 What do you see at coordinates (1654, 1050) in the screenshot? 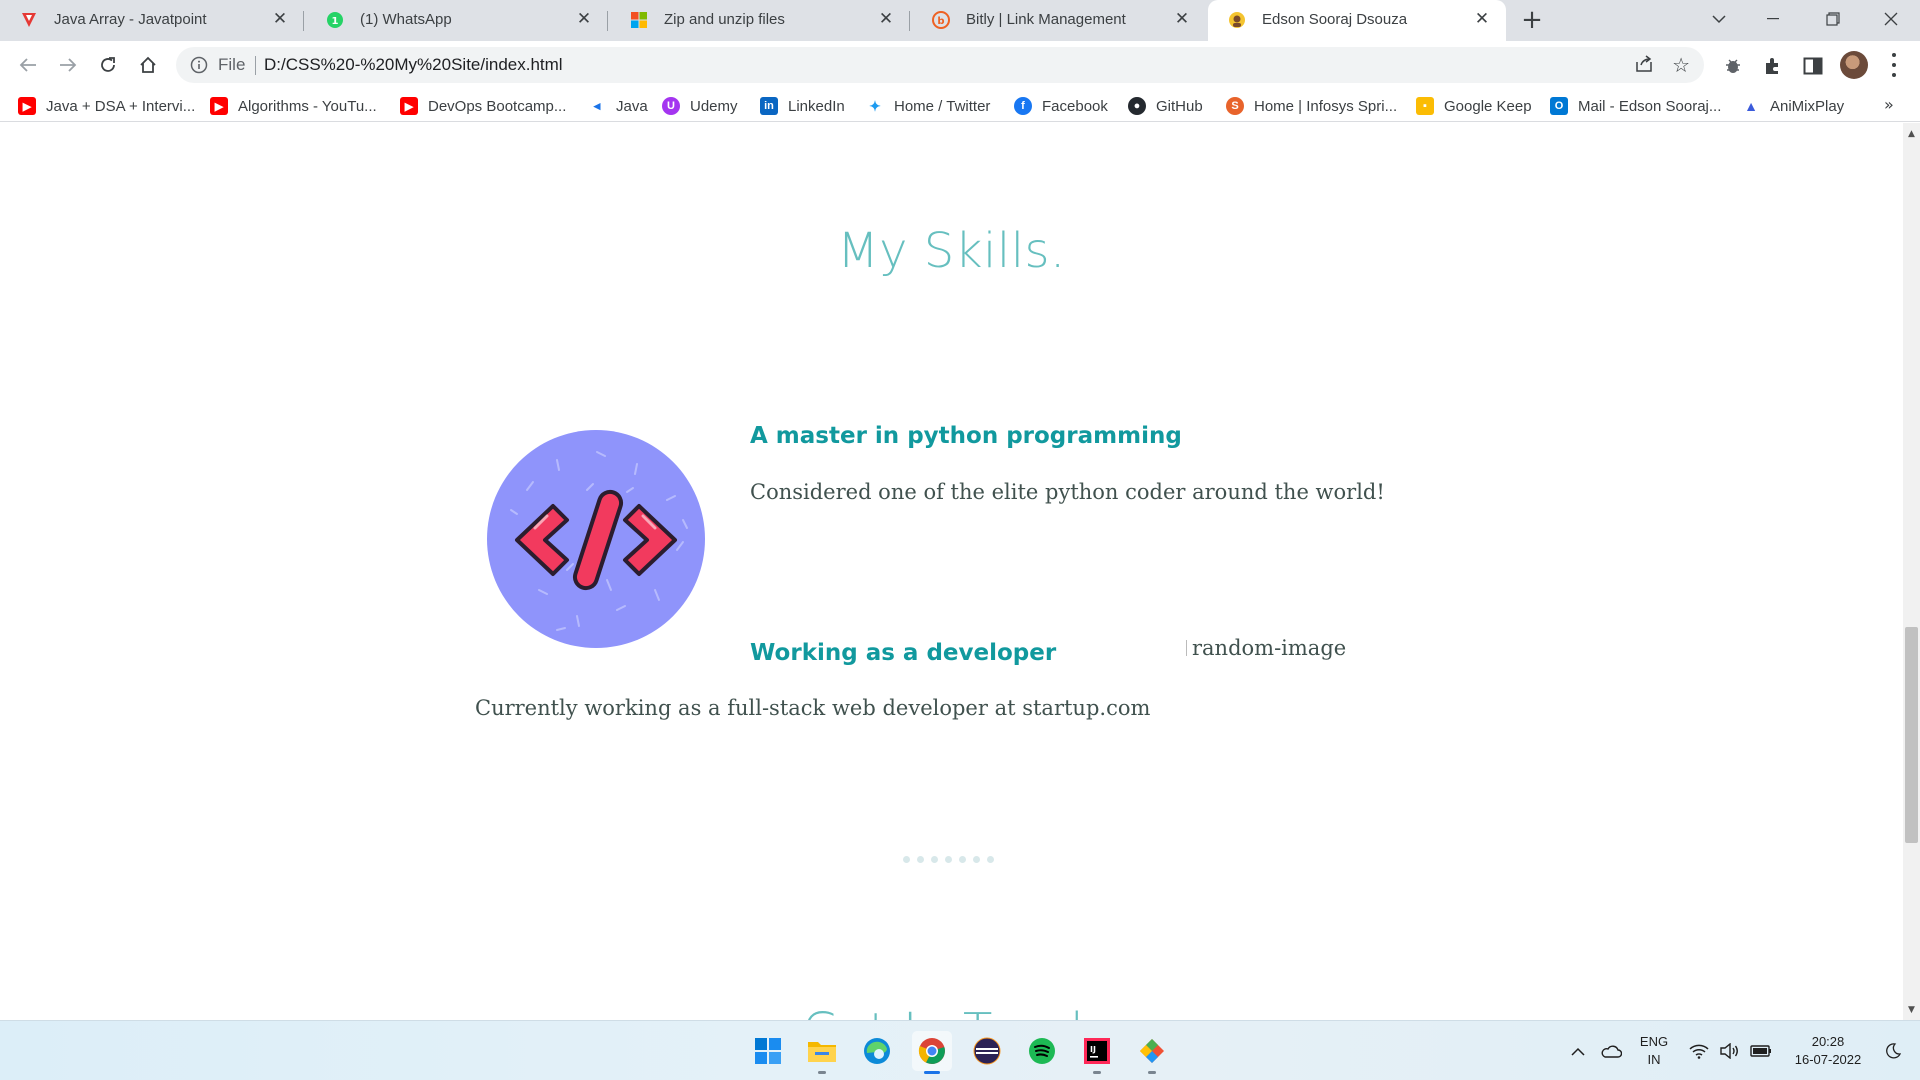
I see `language-indicator: ENG IN` at bounding box center [1654, 1050].